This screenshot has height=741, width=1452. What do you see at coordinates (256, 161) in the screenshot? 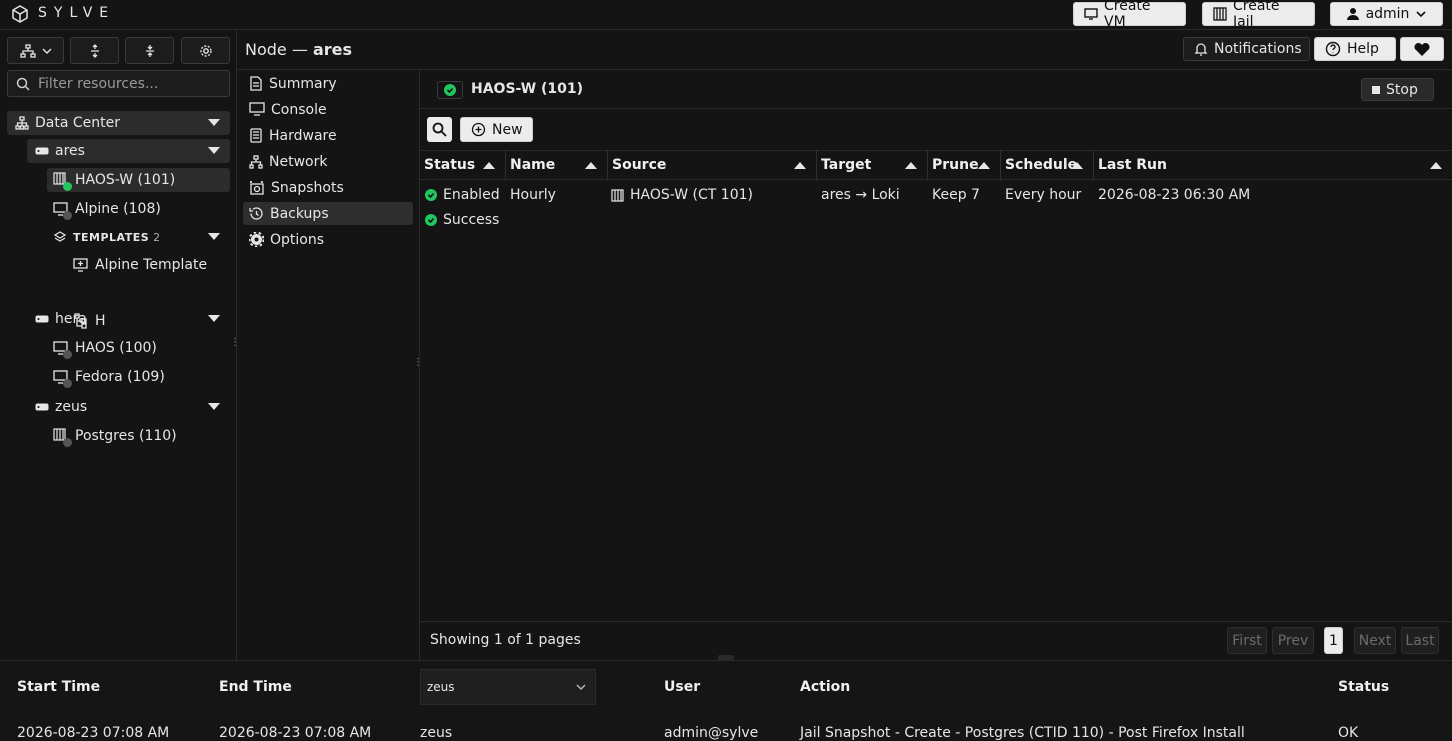
I see `network-icon` at bounding box center [256, 161].